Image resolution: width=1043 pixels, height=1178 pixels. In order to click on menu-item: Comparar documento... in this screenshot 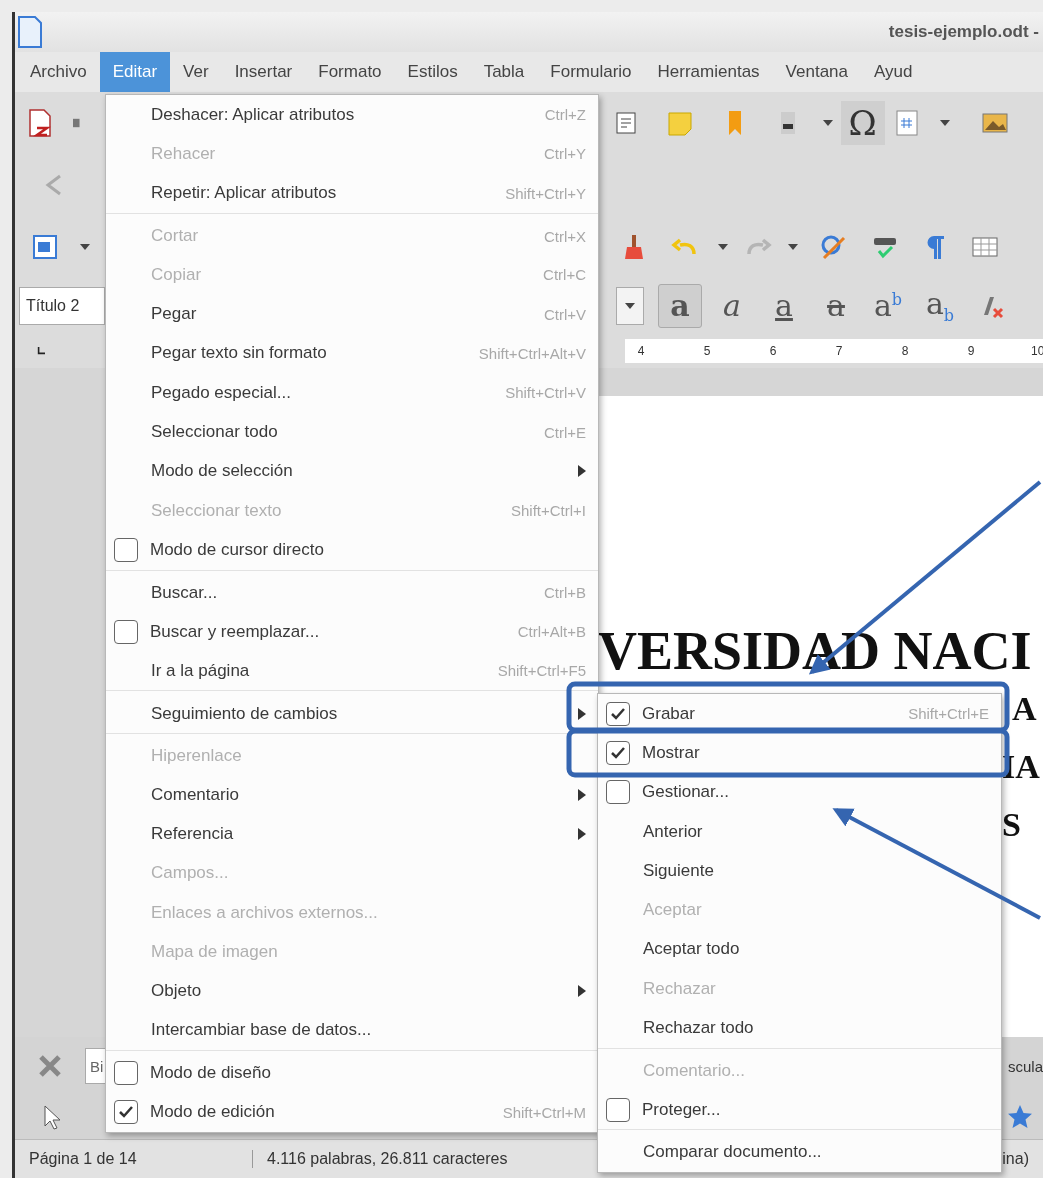, I will do `click(799, 1150)`.